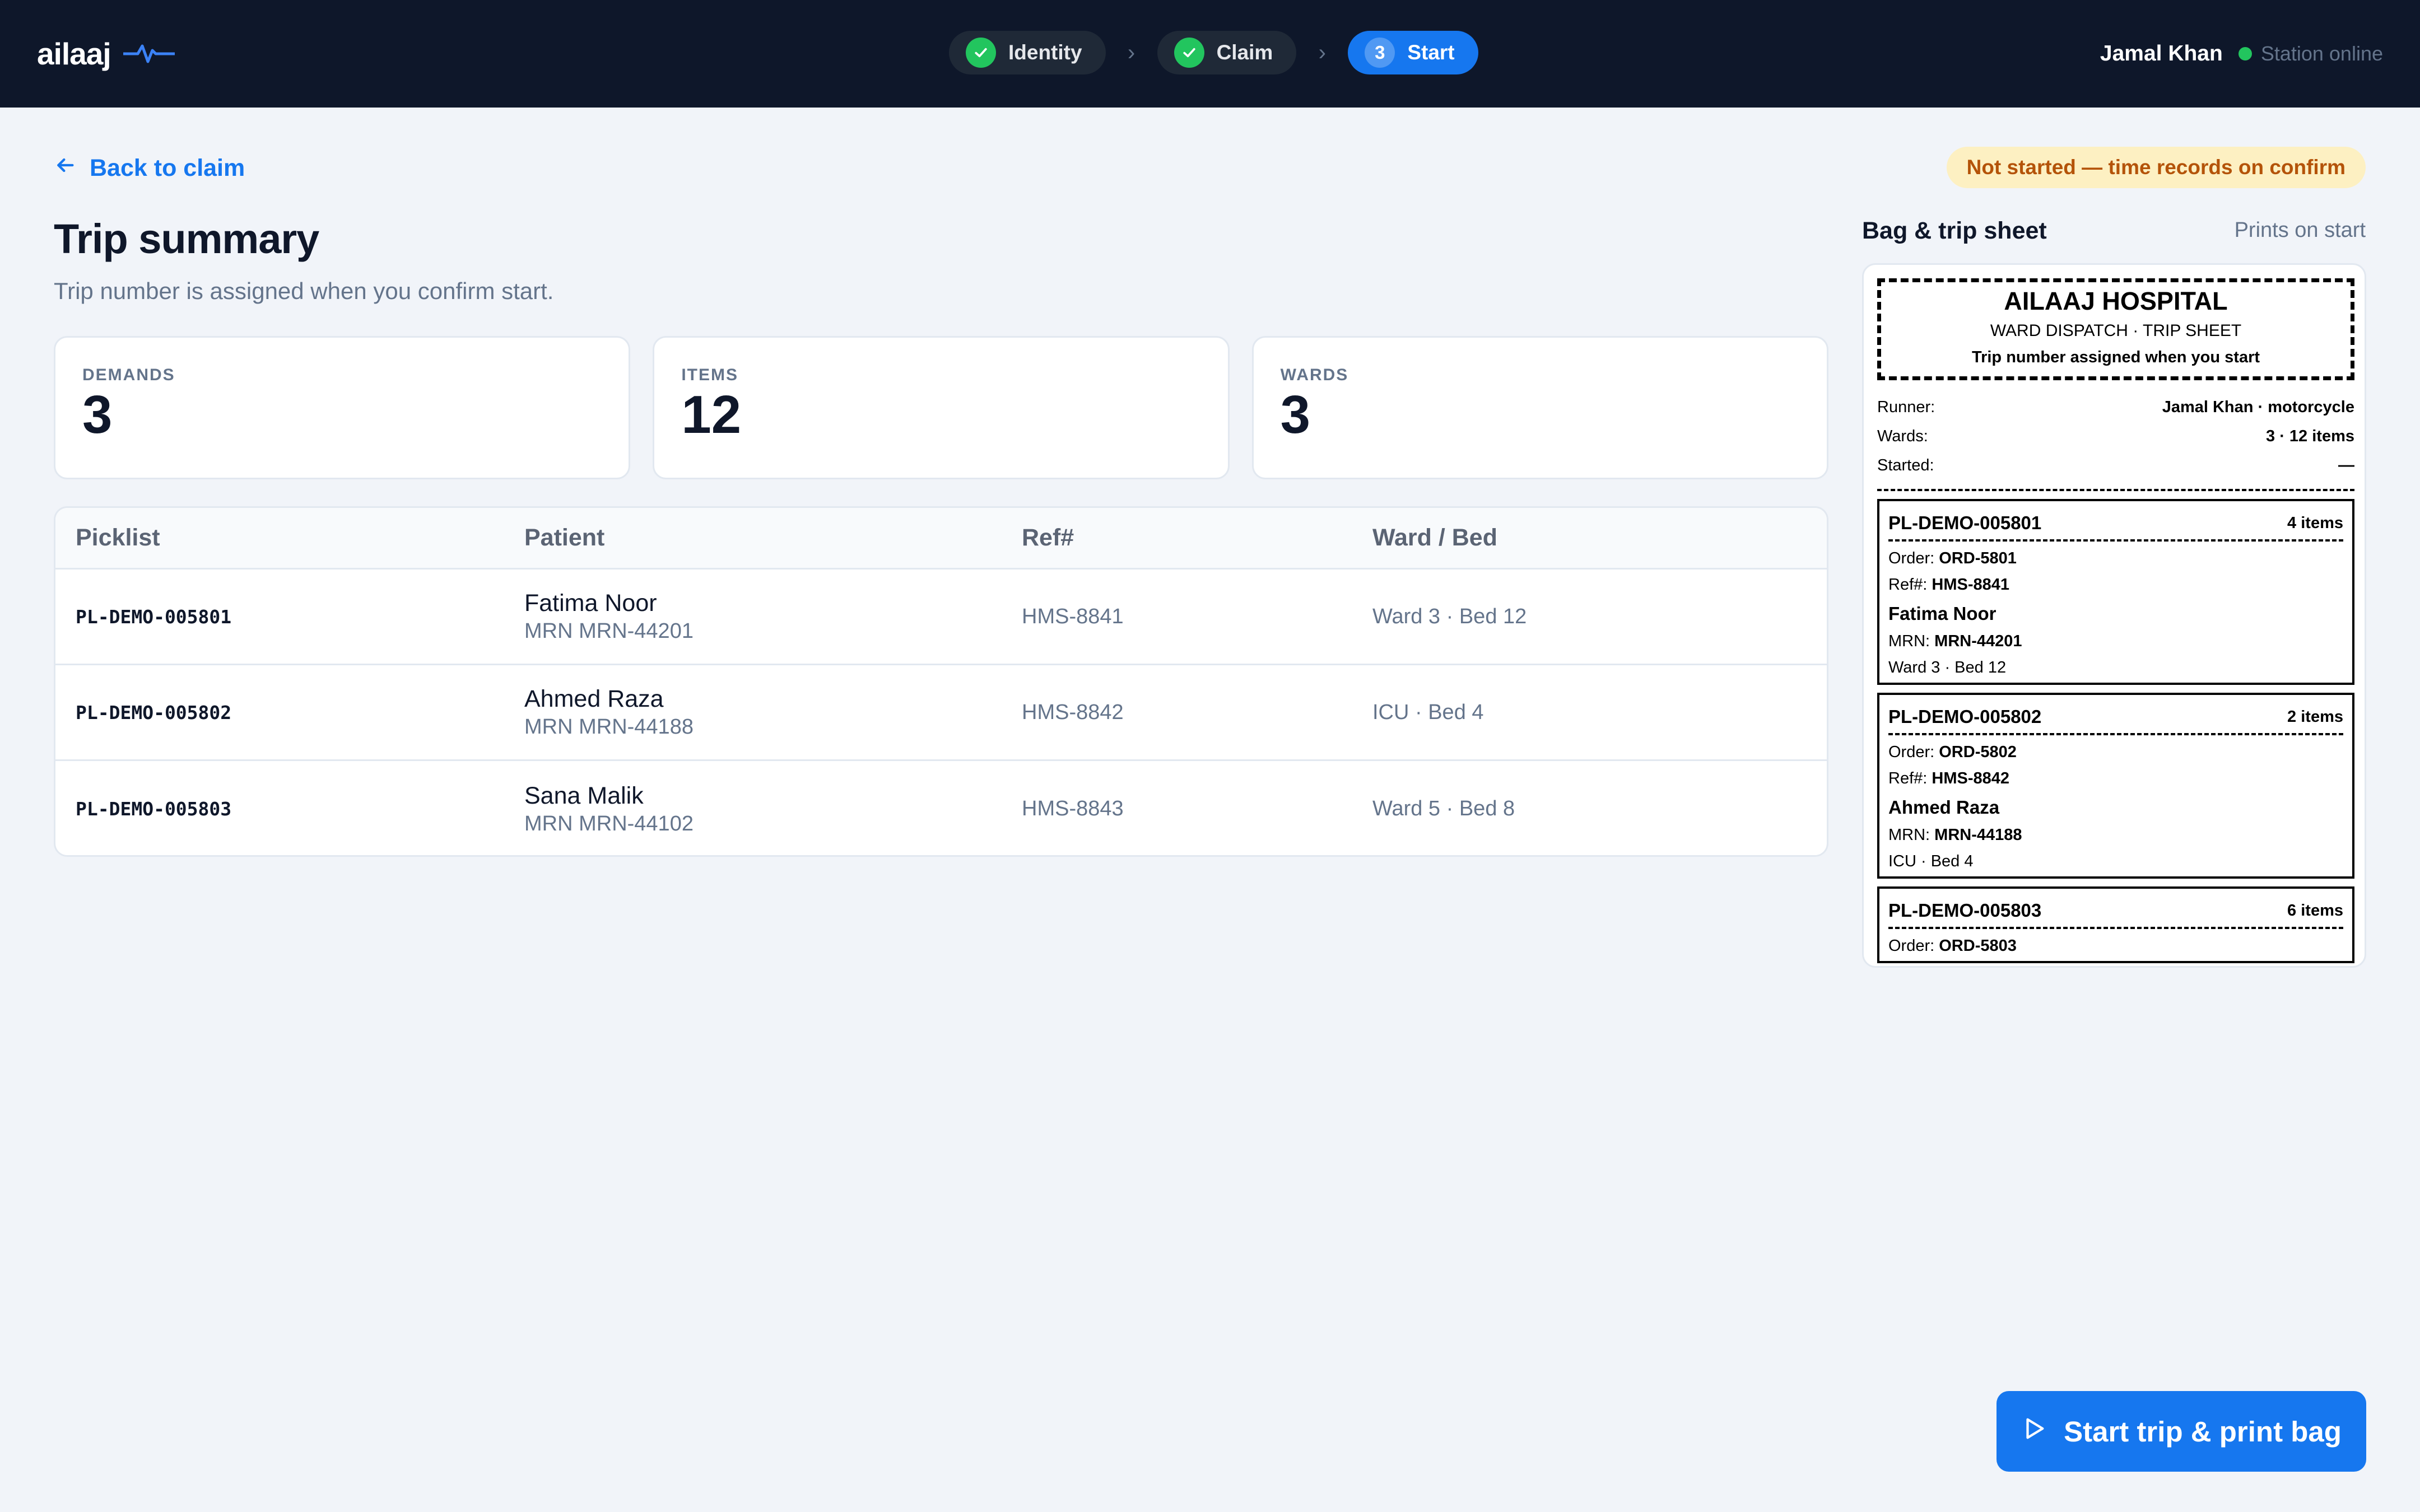 Image resolution: width=2420 pixels, height=1512 pixels. I want to click on patient-name: Sana Malik, so click(584, 796).